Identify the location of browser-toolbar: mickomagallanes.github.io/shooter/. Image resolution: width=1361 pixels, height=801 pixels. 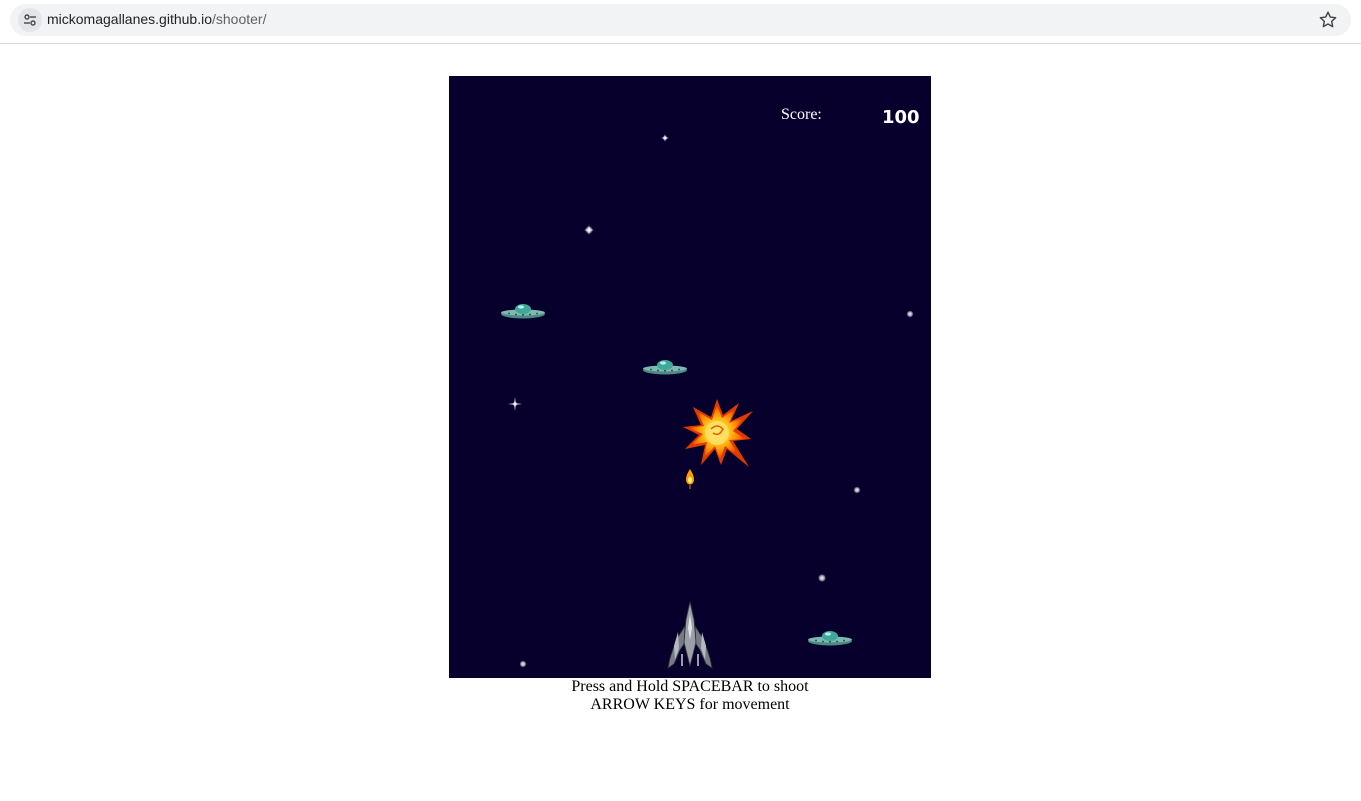
(680, 22).